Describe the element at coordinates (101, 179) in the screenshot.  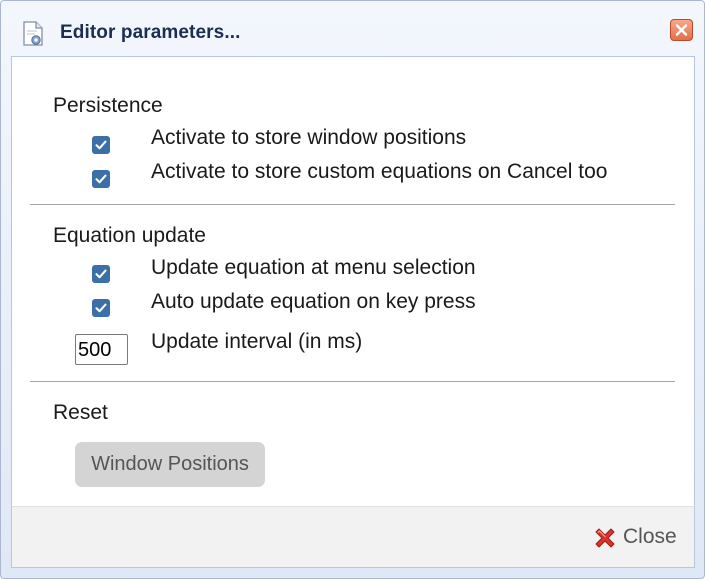
I see `store-custom-equations-checkbox` at that location.